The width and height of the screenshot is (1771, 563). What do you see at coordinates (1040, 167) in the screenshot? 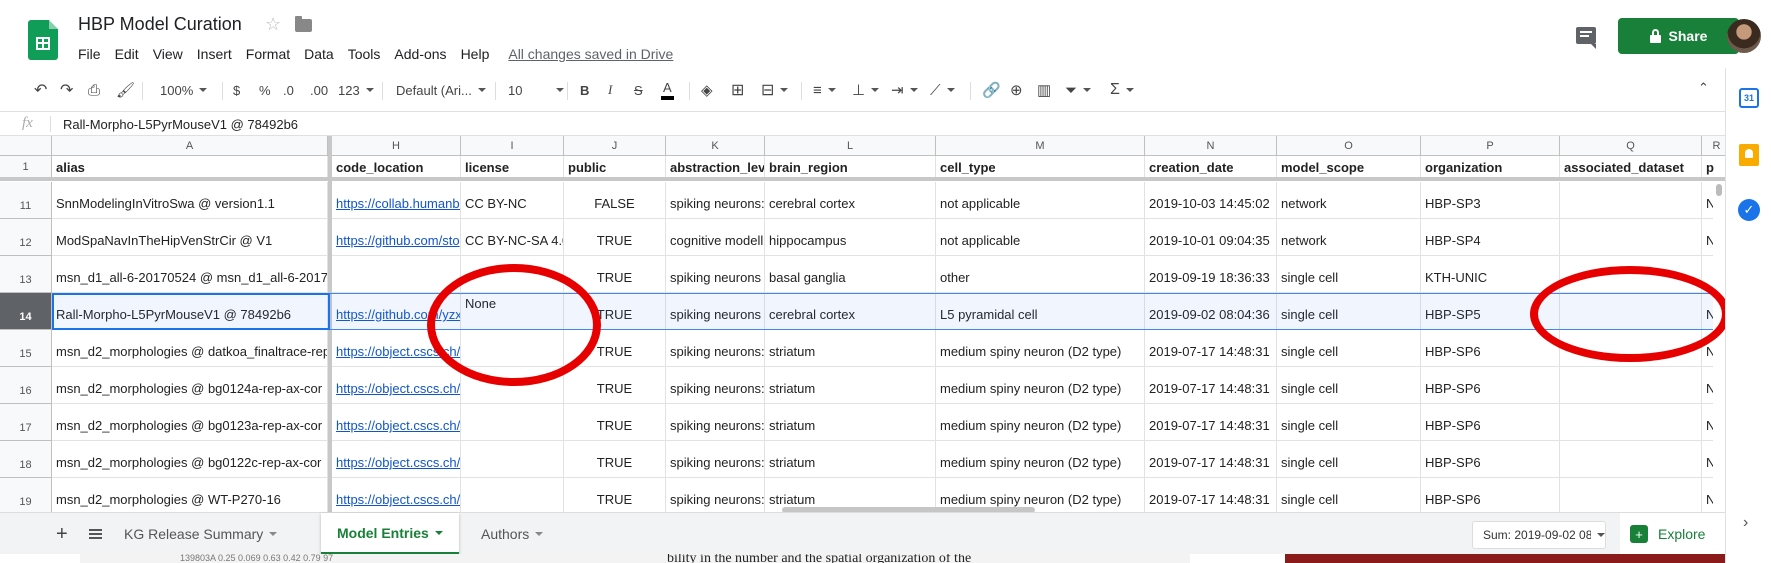
I see `header-cell-cell-type: cell_type` at bounding box center [1040, 167].